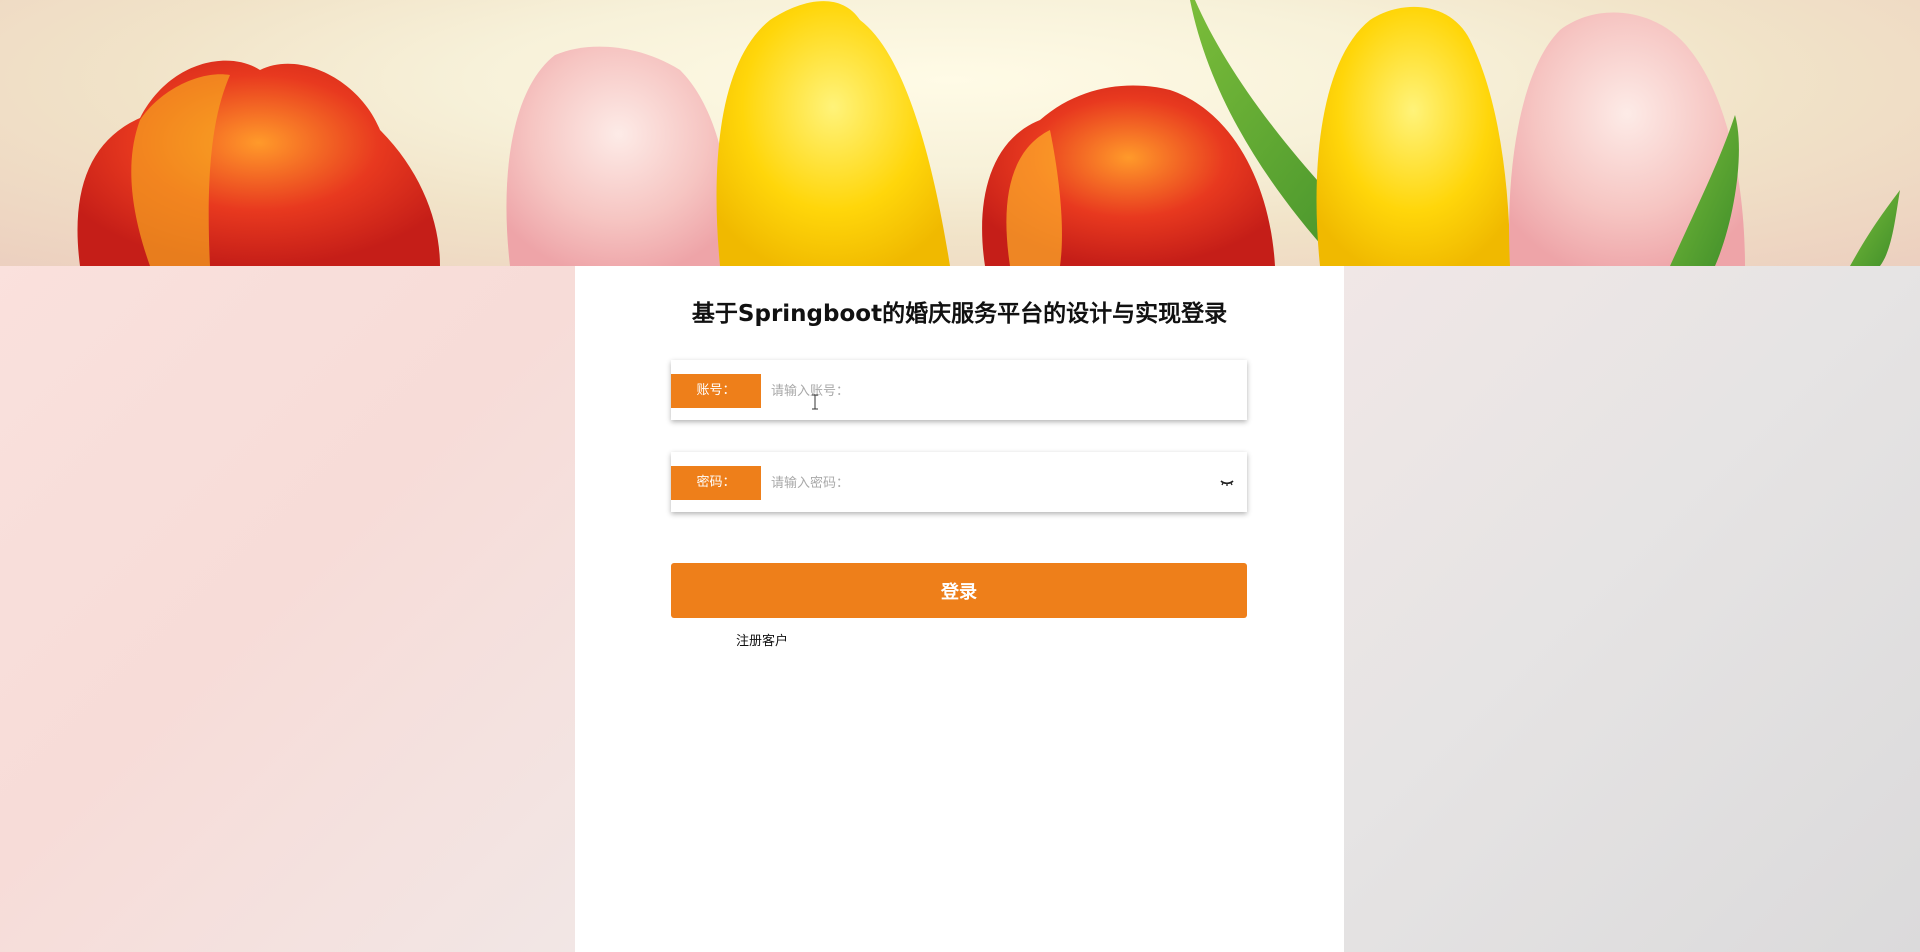 The image size is (1920, 952). Describe the element at coordinates (716, 483) in the screenshot. I see `password-label: 密码：` at that location.